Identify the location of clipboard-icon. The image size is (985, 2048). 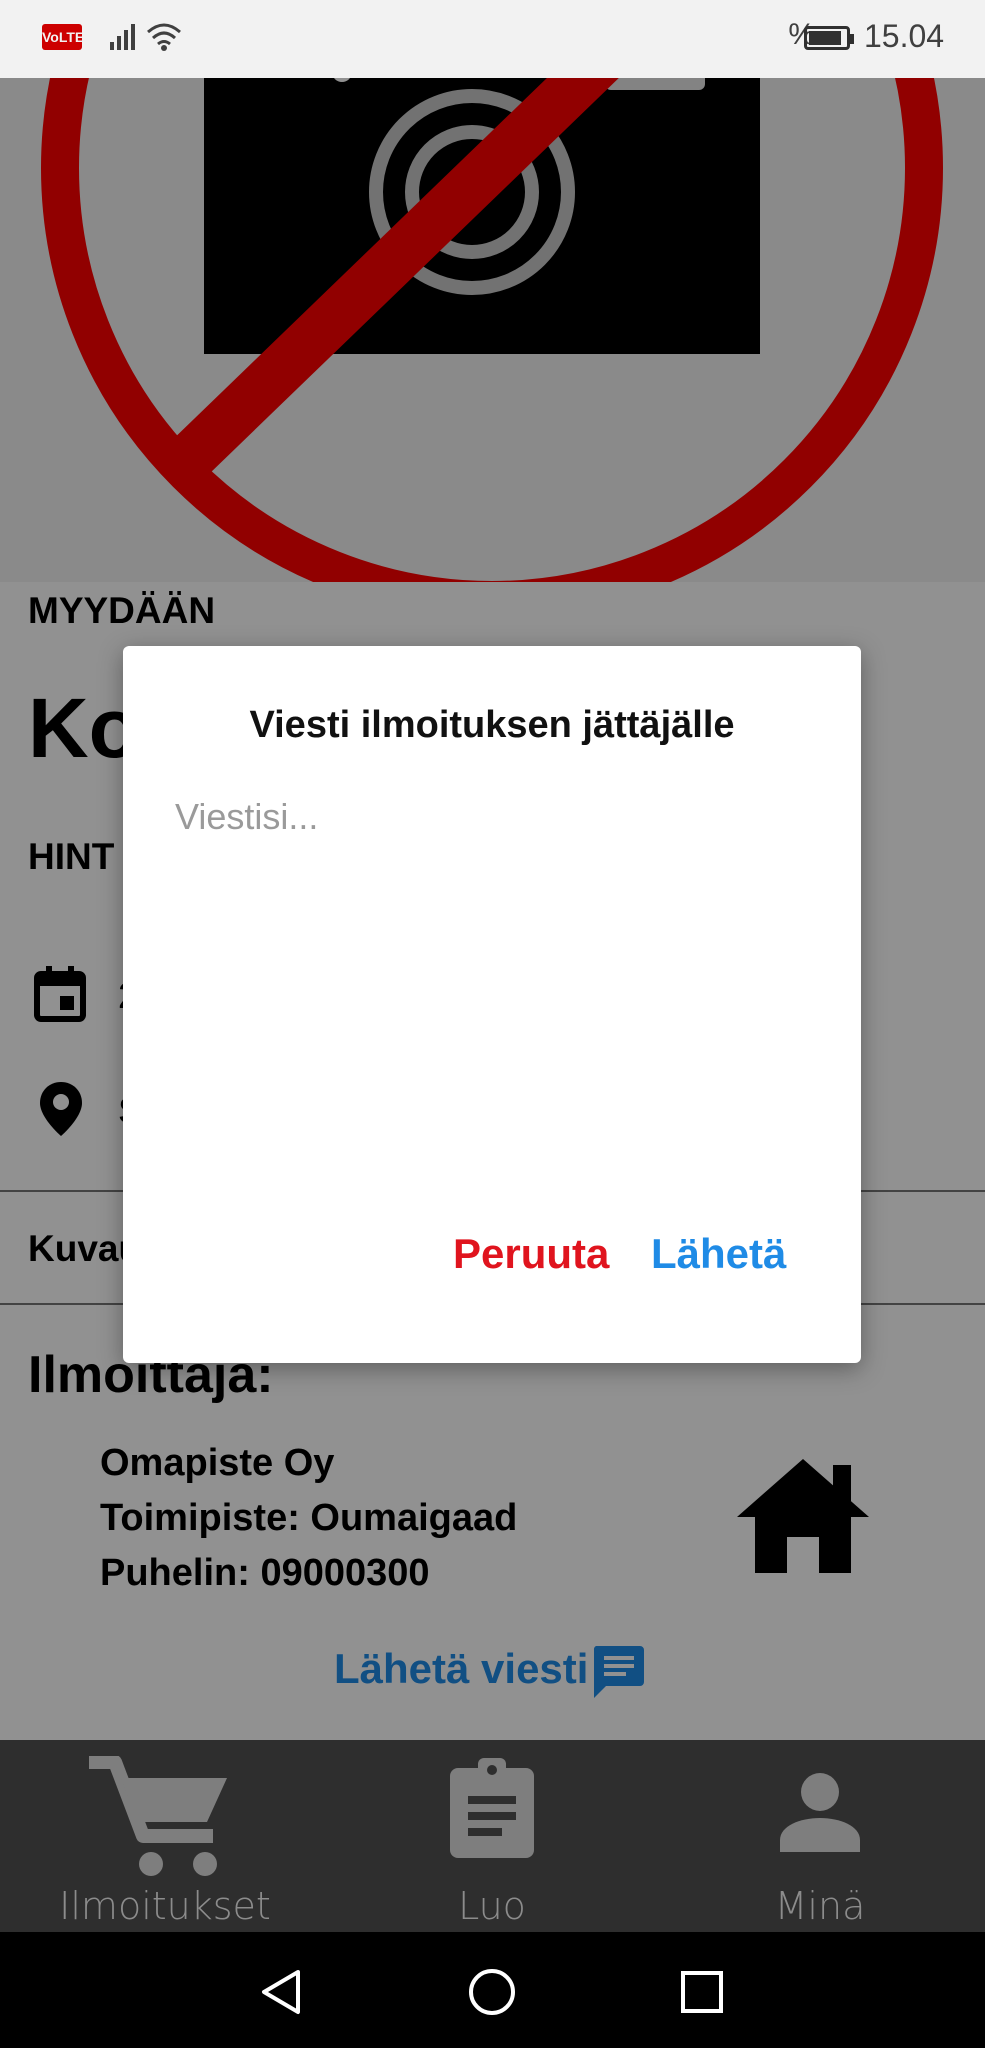
(492, 1808).